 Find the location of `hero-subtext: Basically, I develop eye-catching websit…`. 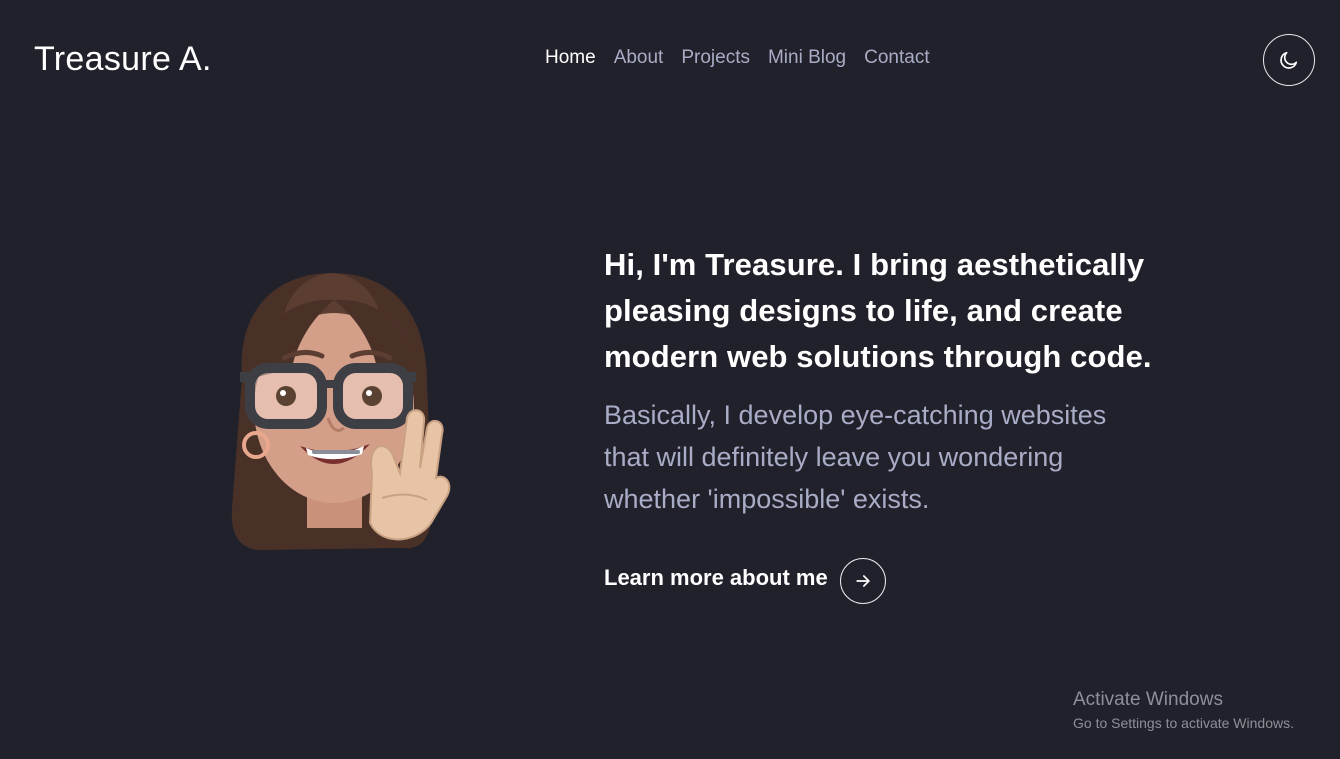

hero-subtext: Basically, I develop eye-catching websit… is located at coordinates (855, 457).